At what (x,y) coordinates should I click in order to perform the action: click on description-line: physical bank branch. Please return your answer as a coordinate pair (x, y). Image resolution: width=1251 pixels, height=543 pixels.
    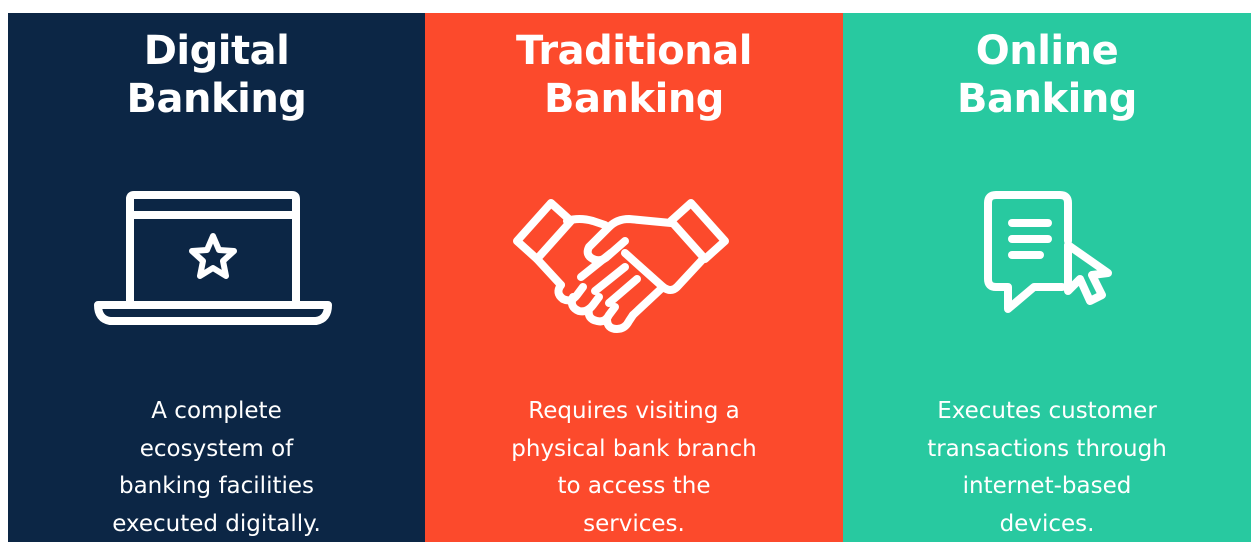
    Looking at the image, I should click on (634, 450).